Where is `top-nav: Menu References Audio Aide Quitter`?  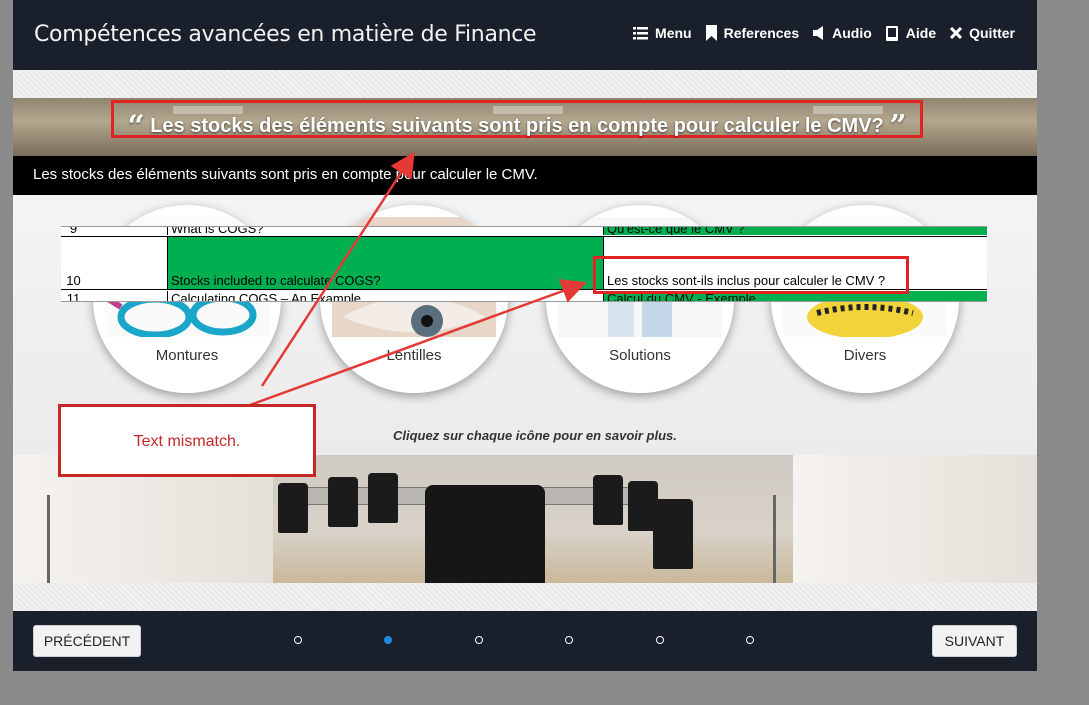
top-nav: Menu References Audio Aide Quitter is located at coordinates (824, 33).